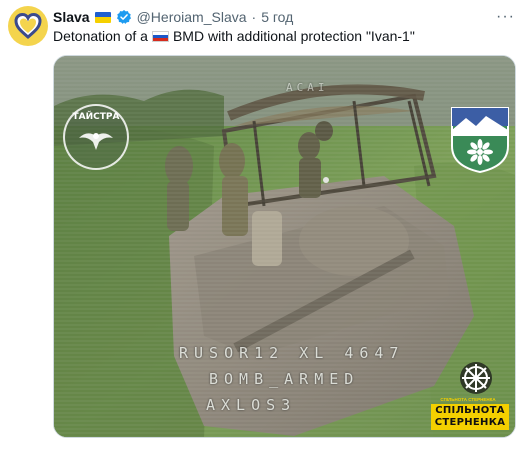  Describe the element at coordinates (505, 17) in the screenshot. I see `more-options-icon: ···` at that location.